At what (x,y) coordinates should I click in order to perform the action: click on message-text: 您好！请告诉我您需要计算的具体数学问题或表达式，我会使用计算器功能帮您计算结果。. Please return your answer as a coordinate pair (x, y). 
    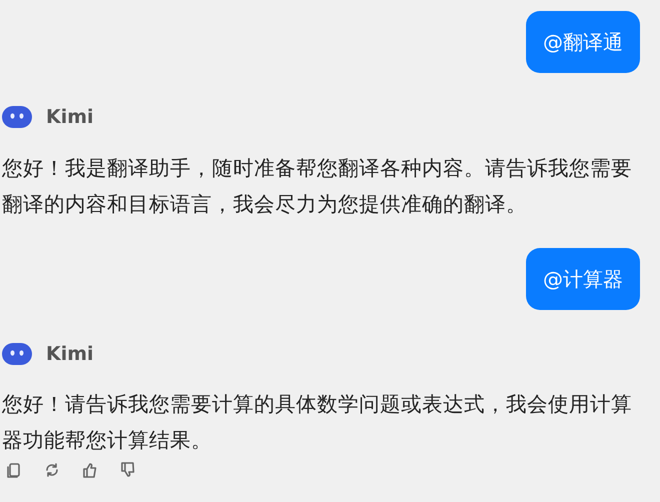
    Looking at the image, I should click on (317, 422).